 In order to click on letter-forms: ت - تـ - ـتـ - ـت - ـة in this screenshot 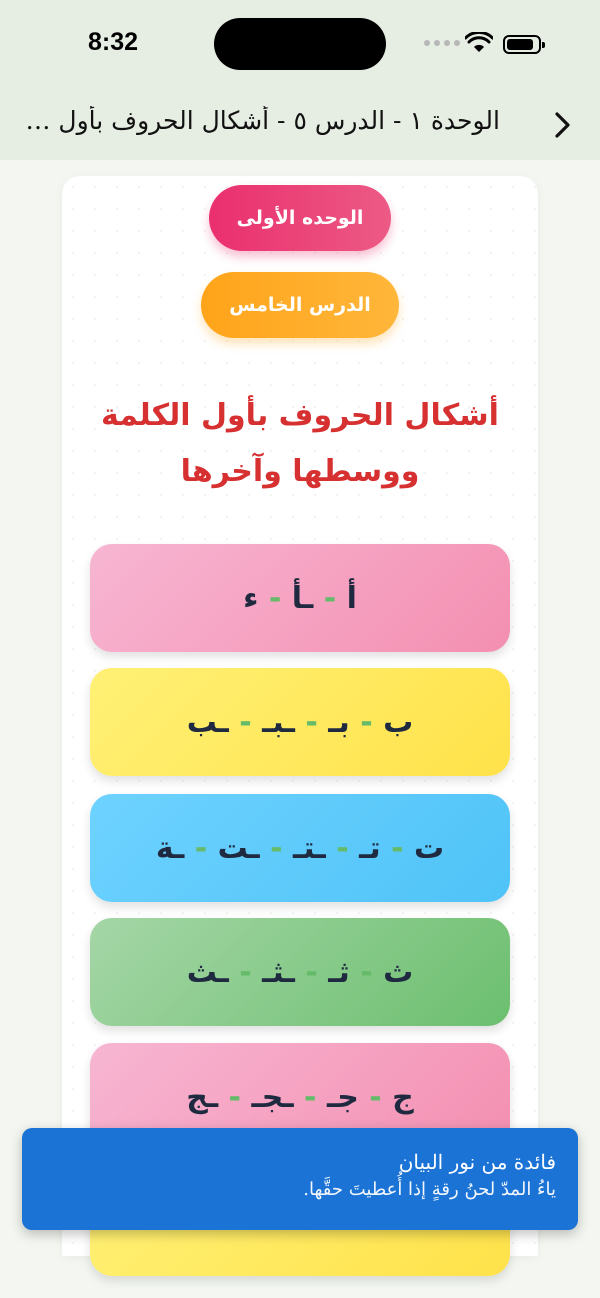, I will do `click(300, 848)`.